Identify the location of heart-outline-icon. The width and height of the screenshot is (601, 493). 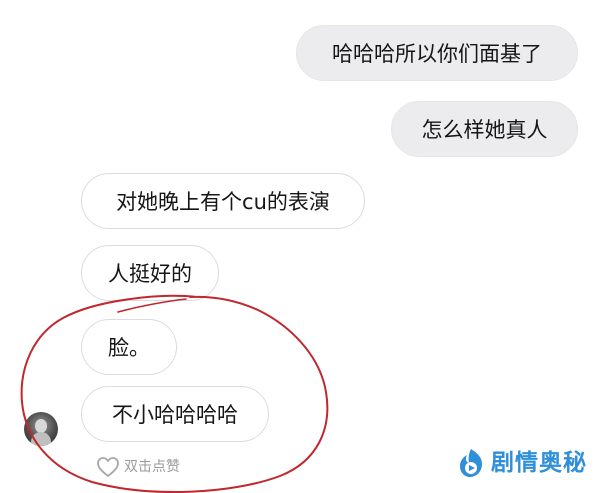
(108, 467).